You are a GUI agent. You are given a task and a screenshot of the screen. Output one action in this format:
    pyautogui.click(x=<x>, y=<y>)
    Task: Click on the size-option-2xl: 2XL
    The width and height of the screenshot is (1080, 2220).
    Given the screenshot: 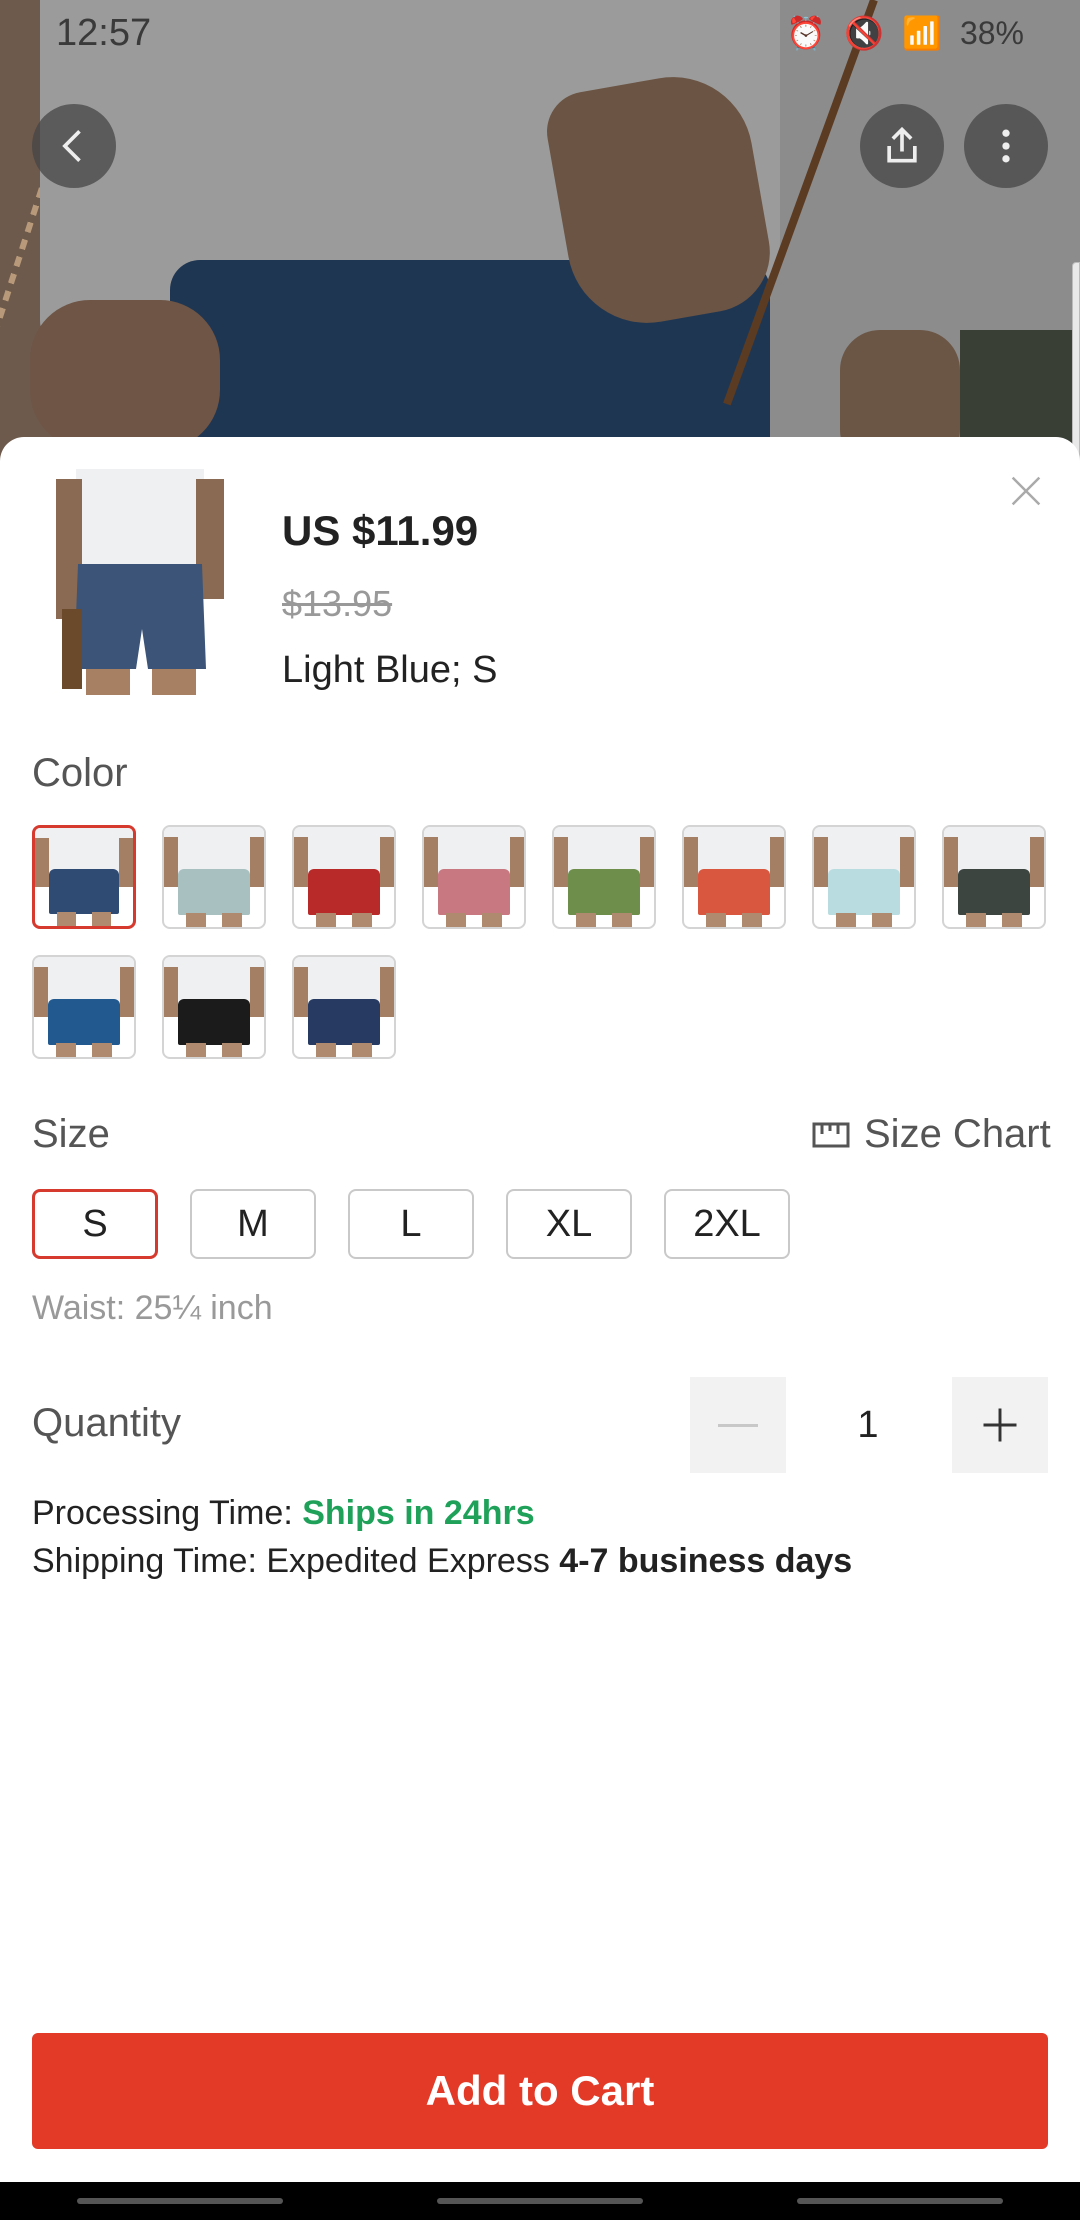 What is the action you would take?
    pyautogui.click(x=727, y=1224)
    